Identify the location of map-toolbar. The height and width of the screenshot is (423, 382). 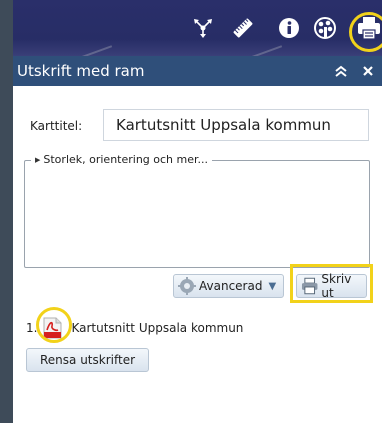
(197, 28).